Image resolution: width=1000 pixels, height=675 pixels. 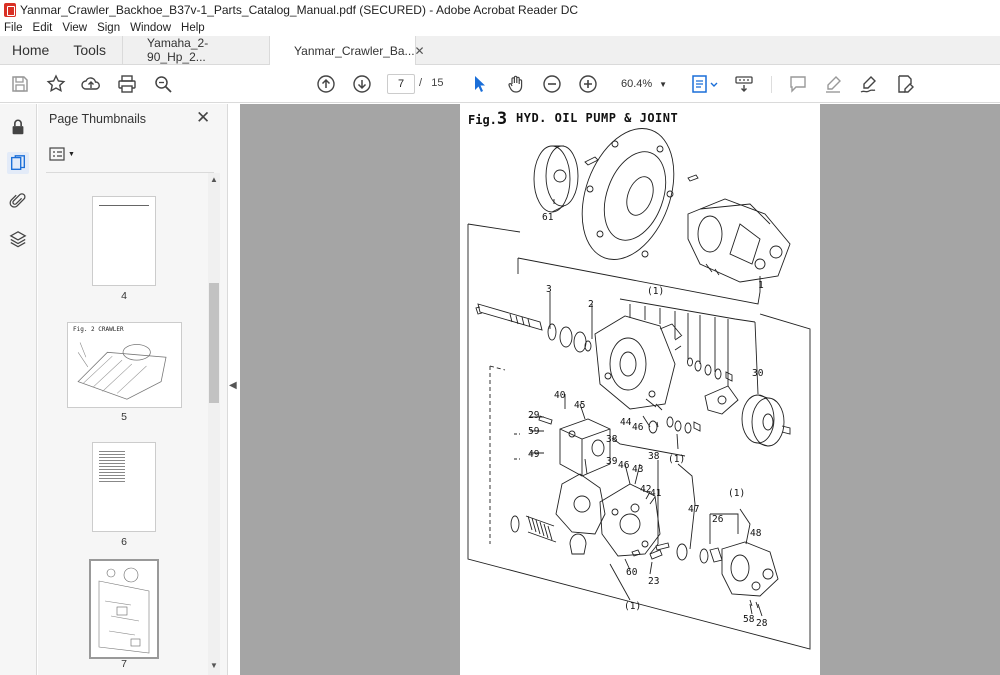 I want to click on panel-divider, so click(x=130, y=172).